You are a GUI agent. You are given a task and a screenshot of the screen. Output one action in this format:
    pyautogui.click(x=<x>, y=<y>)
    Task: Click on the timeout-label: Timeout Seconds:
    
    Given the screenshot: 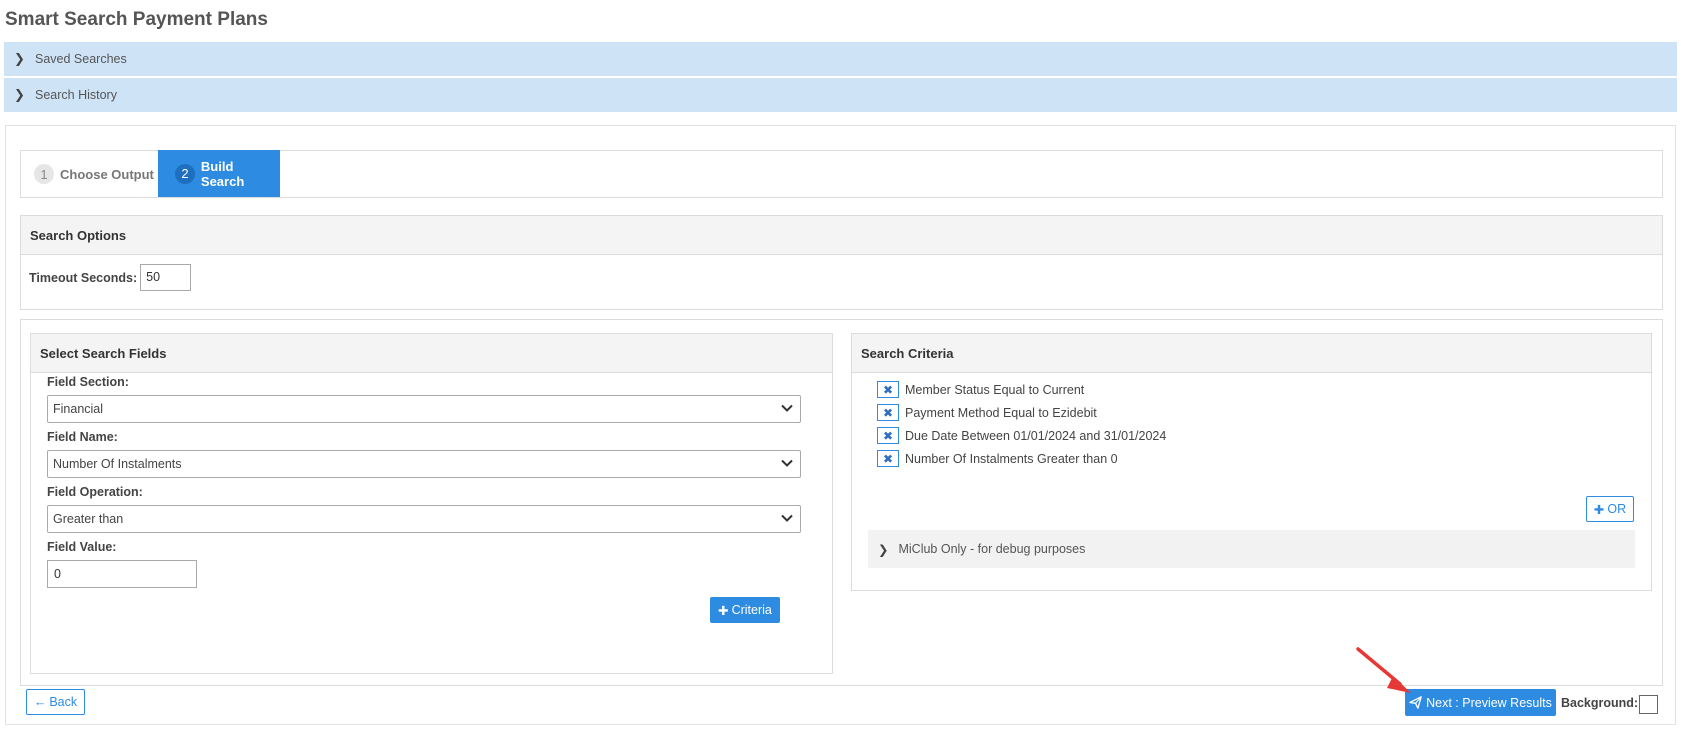 What is the action you would take?
    pyautogui.click(x=83, y=277)
    